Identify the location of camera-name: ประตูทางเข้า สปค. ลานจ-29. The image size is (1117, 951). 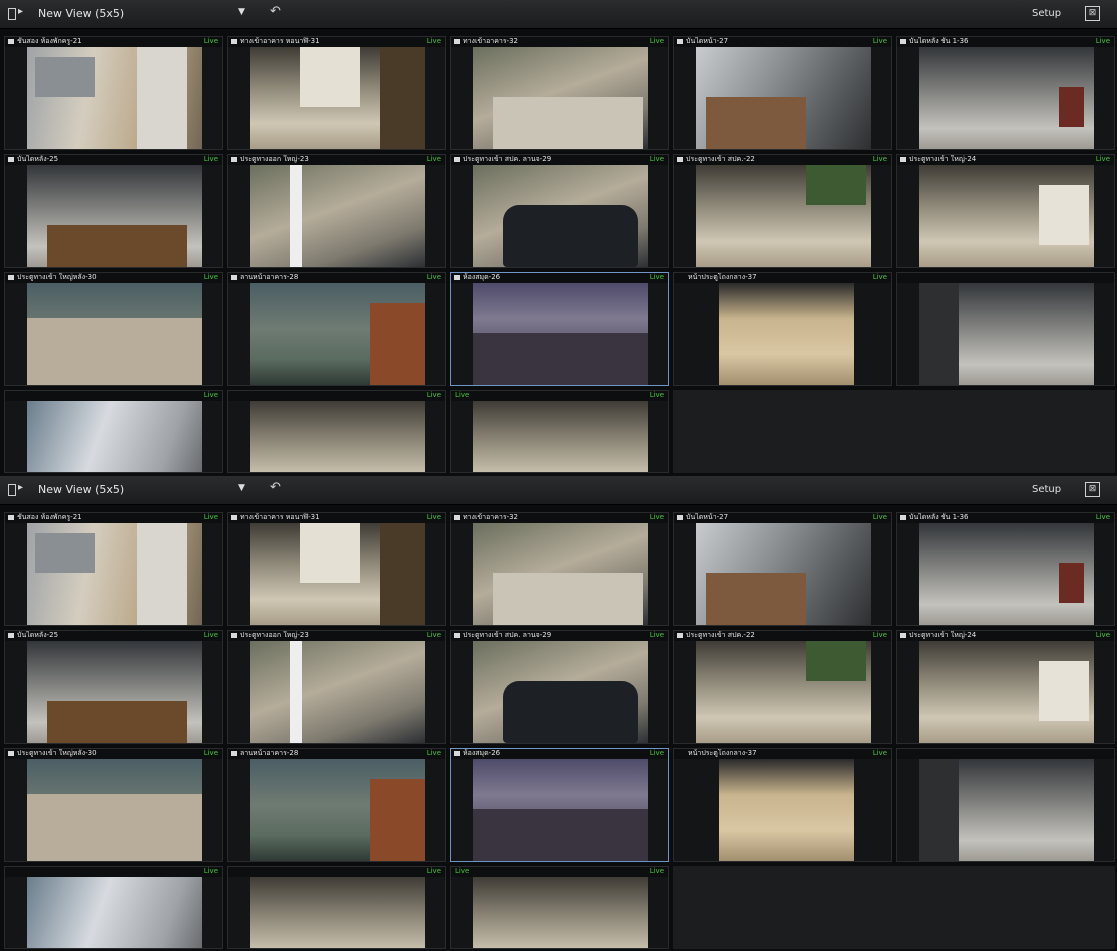
(507, 635).